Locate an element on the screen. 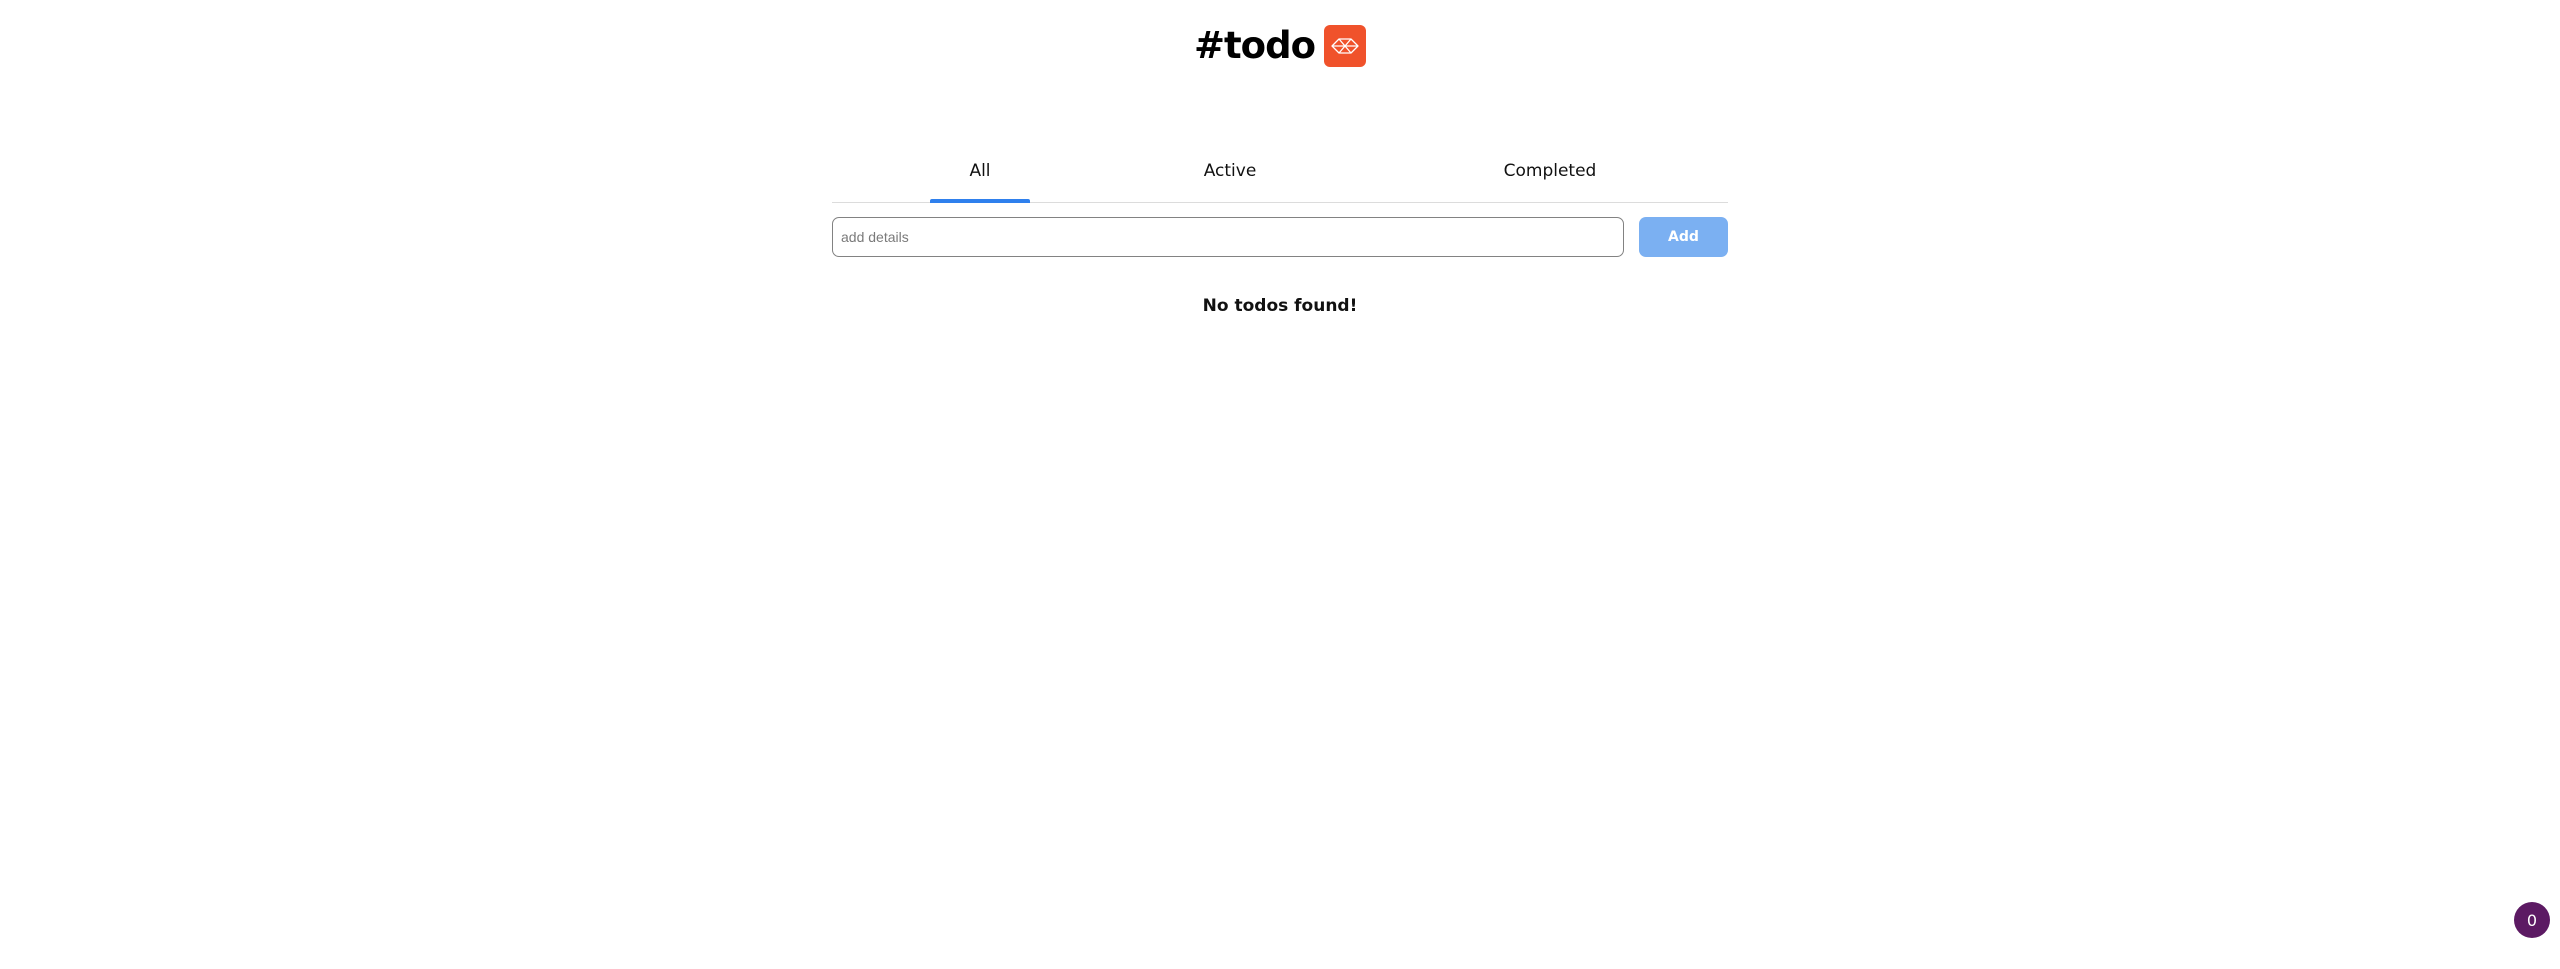 The image size is (2560, 969). add-button: Add is located at coordinates (1683, 237).